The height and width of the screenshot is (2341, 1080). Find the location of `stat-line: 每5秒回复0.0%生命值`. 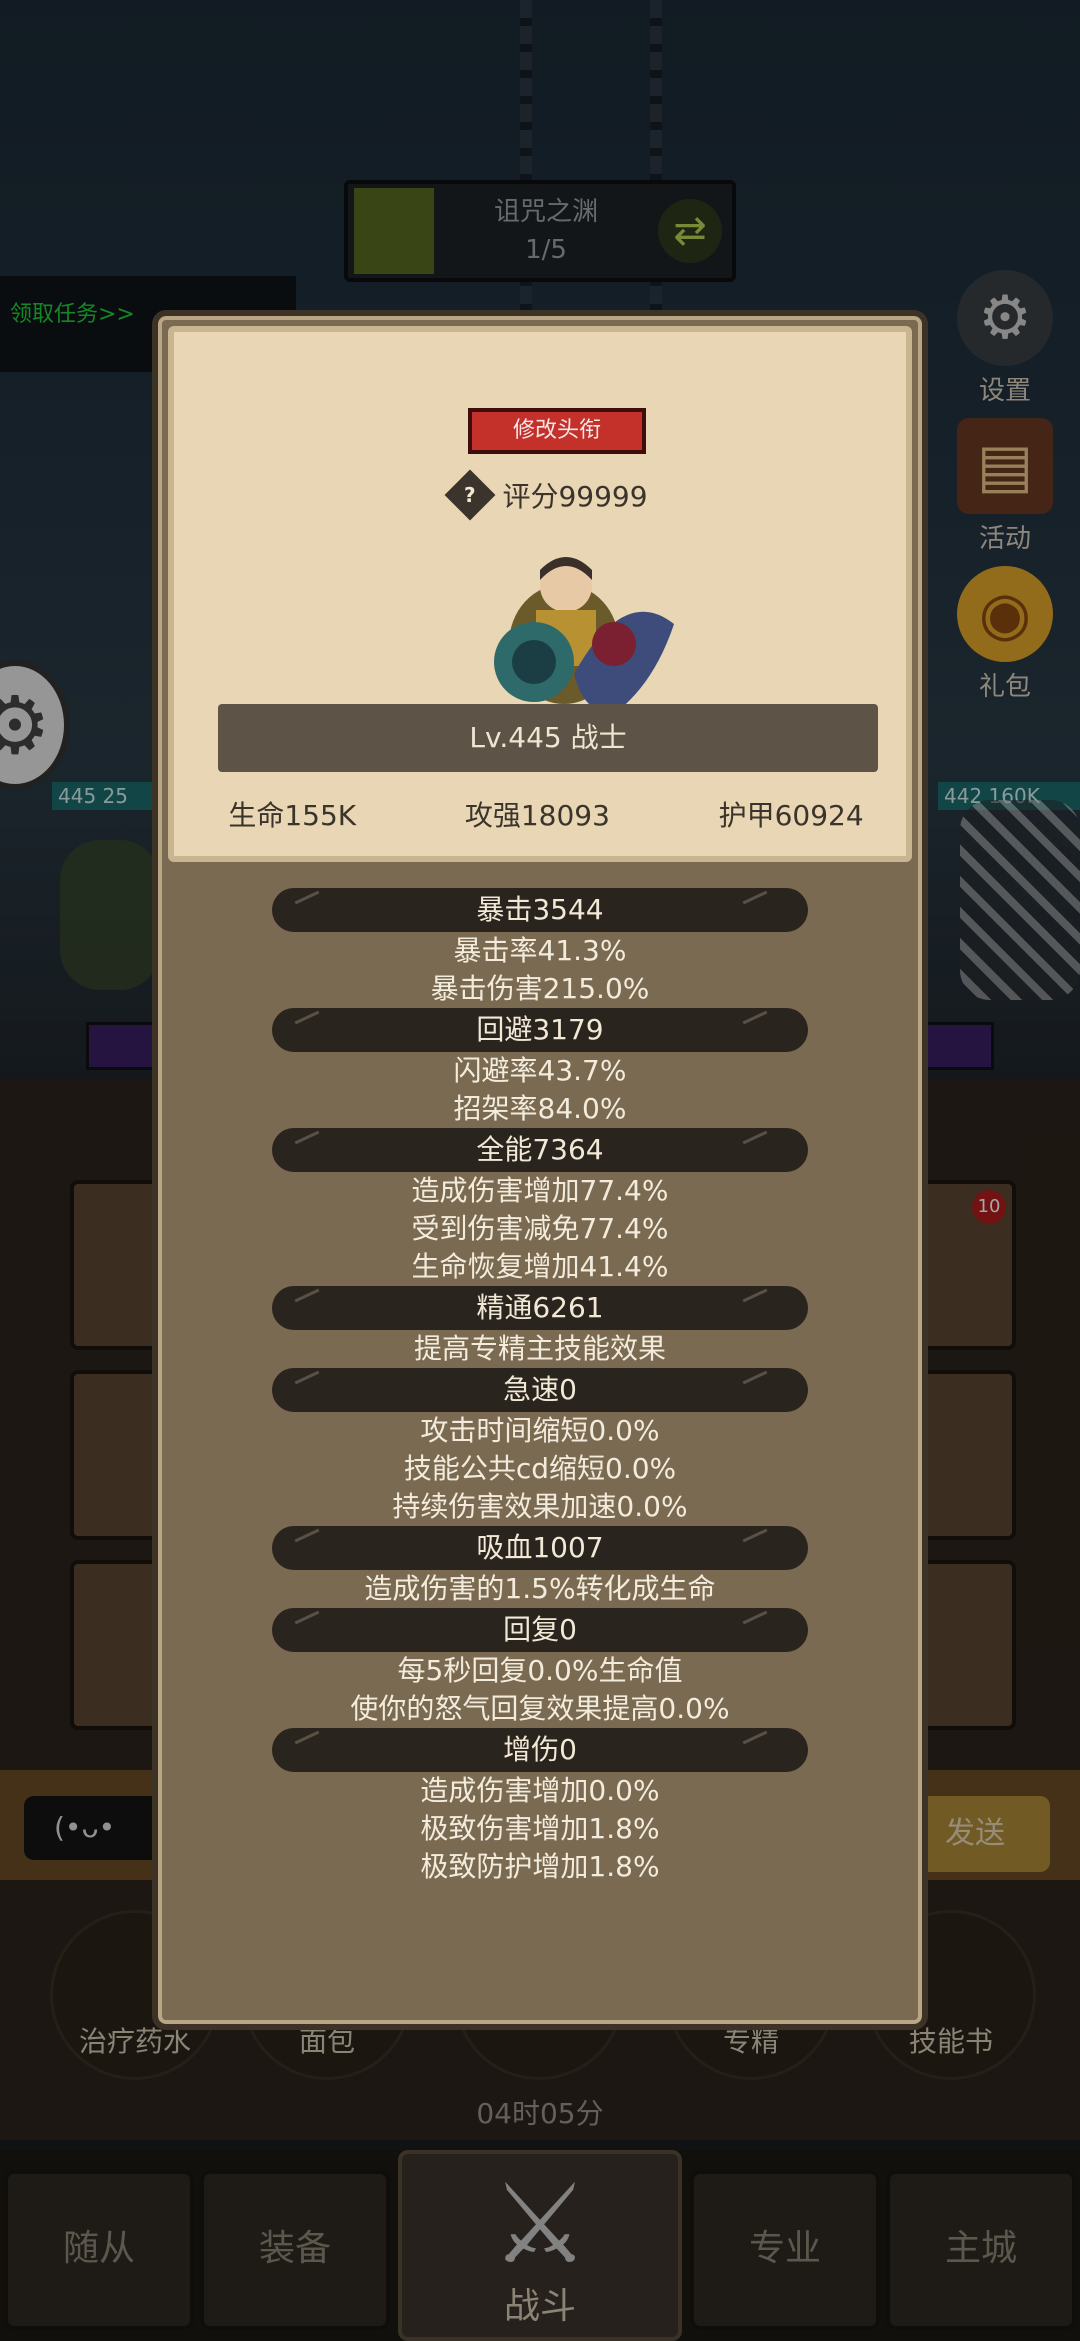

stat-line: 每5秒回复0.0%生命值 is located at coordinates (540, 1670).